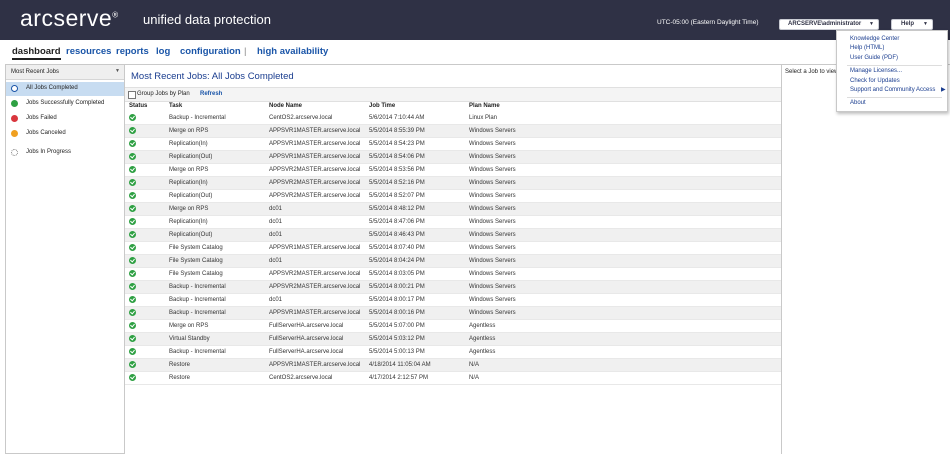 This screenshot has width=950, height=454. I want to click on user-menu-button: ARCSERVE\administrator ▼, so click(829, 24).